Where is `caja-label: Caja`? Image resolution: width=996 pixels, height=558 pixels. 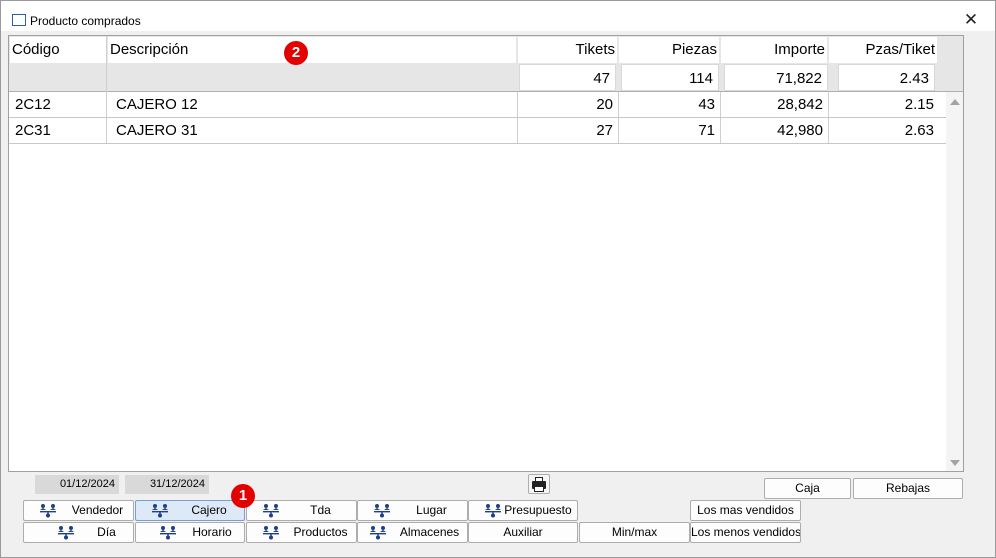 caja-label: Caja is located at coordinates (807, 488).